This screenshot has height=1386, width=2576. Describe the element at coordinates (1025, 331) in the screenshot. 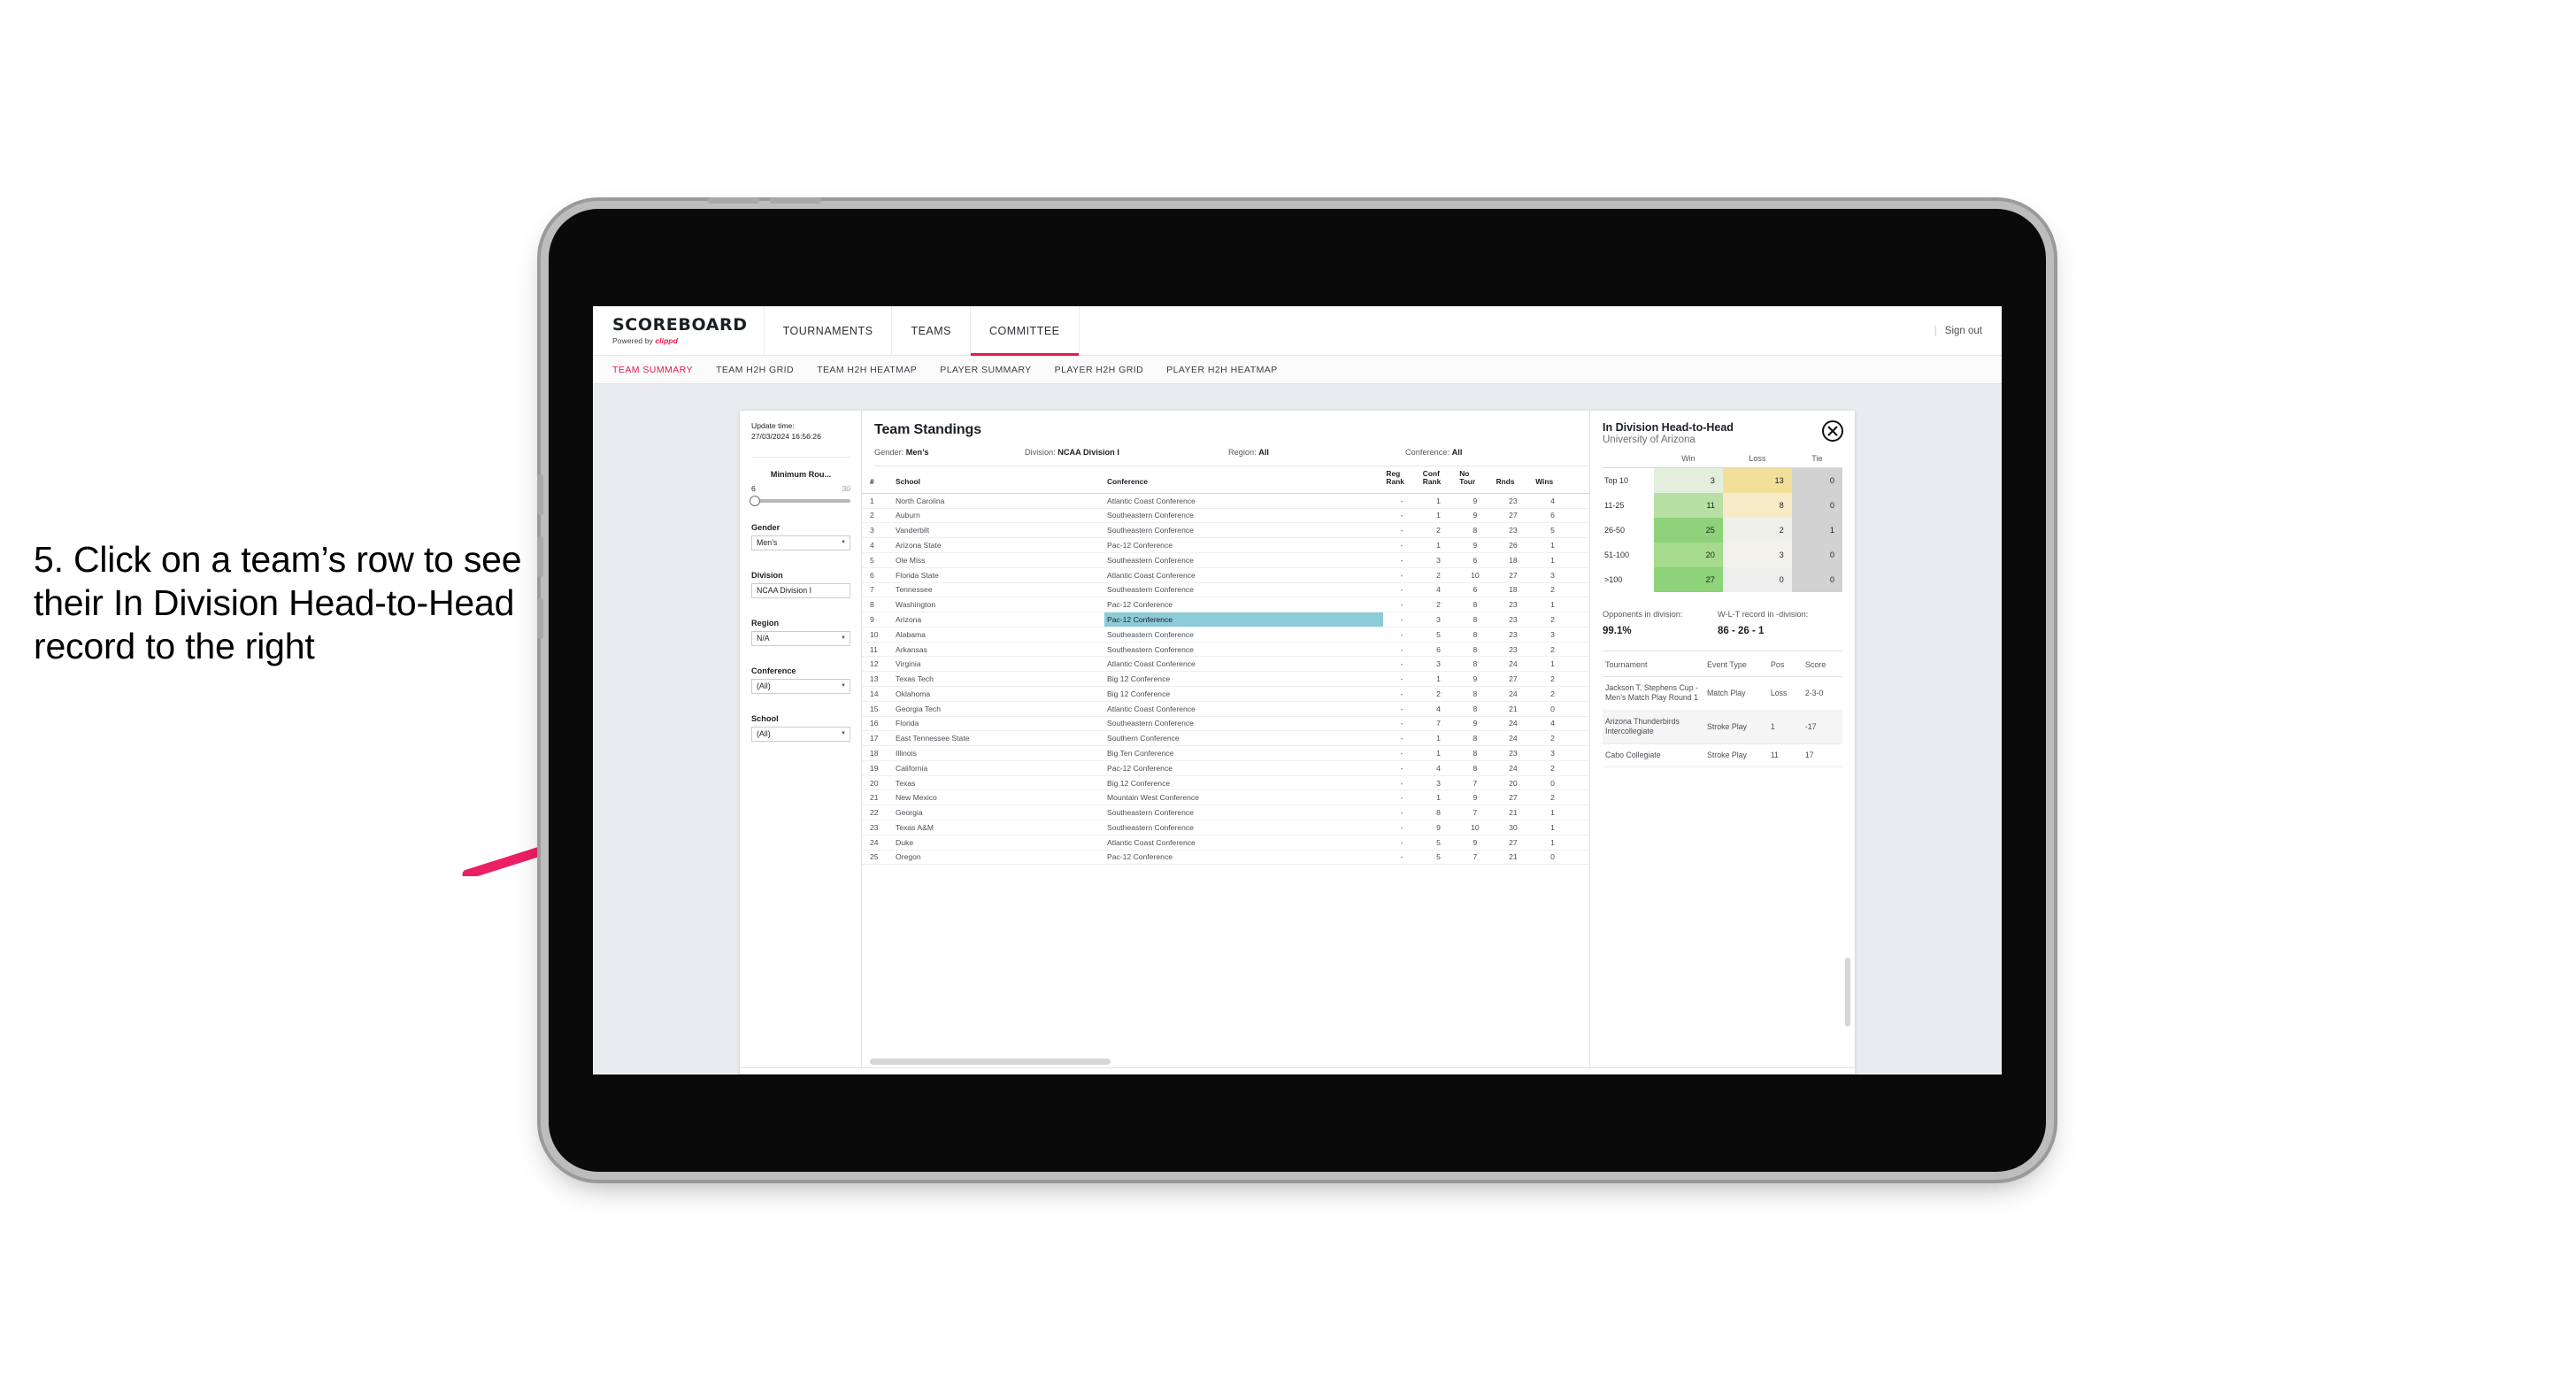

I see `nav-item-committee: COMMITTEE` at that location.